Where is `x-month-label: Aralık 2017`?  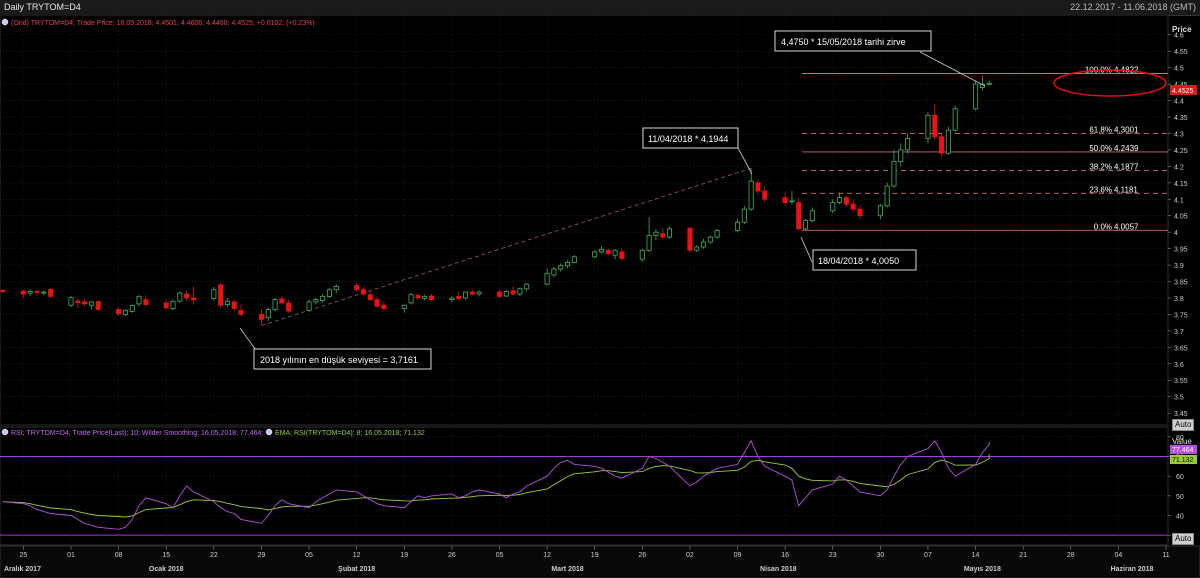
x-month-label: Aralık 2017 is located at coordinates (22, 569).